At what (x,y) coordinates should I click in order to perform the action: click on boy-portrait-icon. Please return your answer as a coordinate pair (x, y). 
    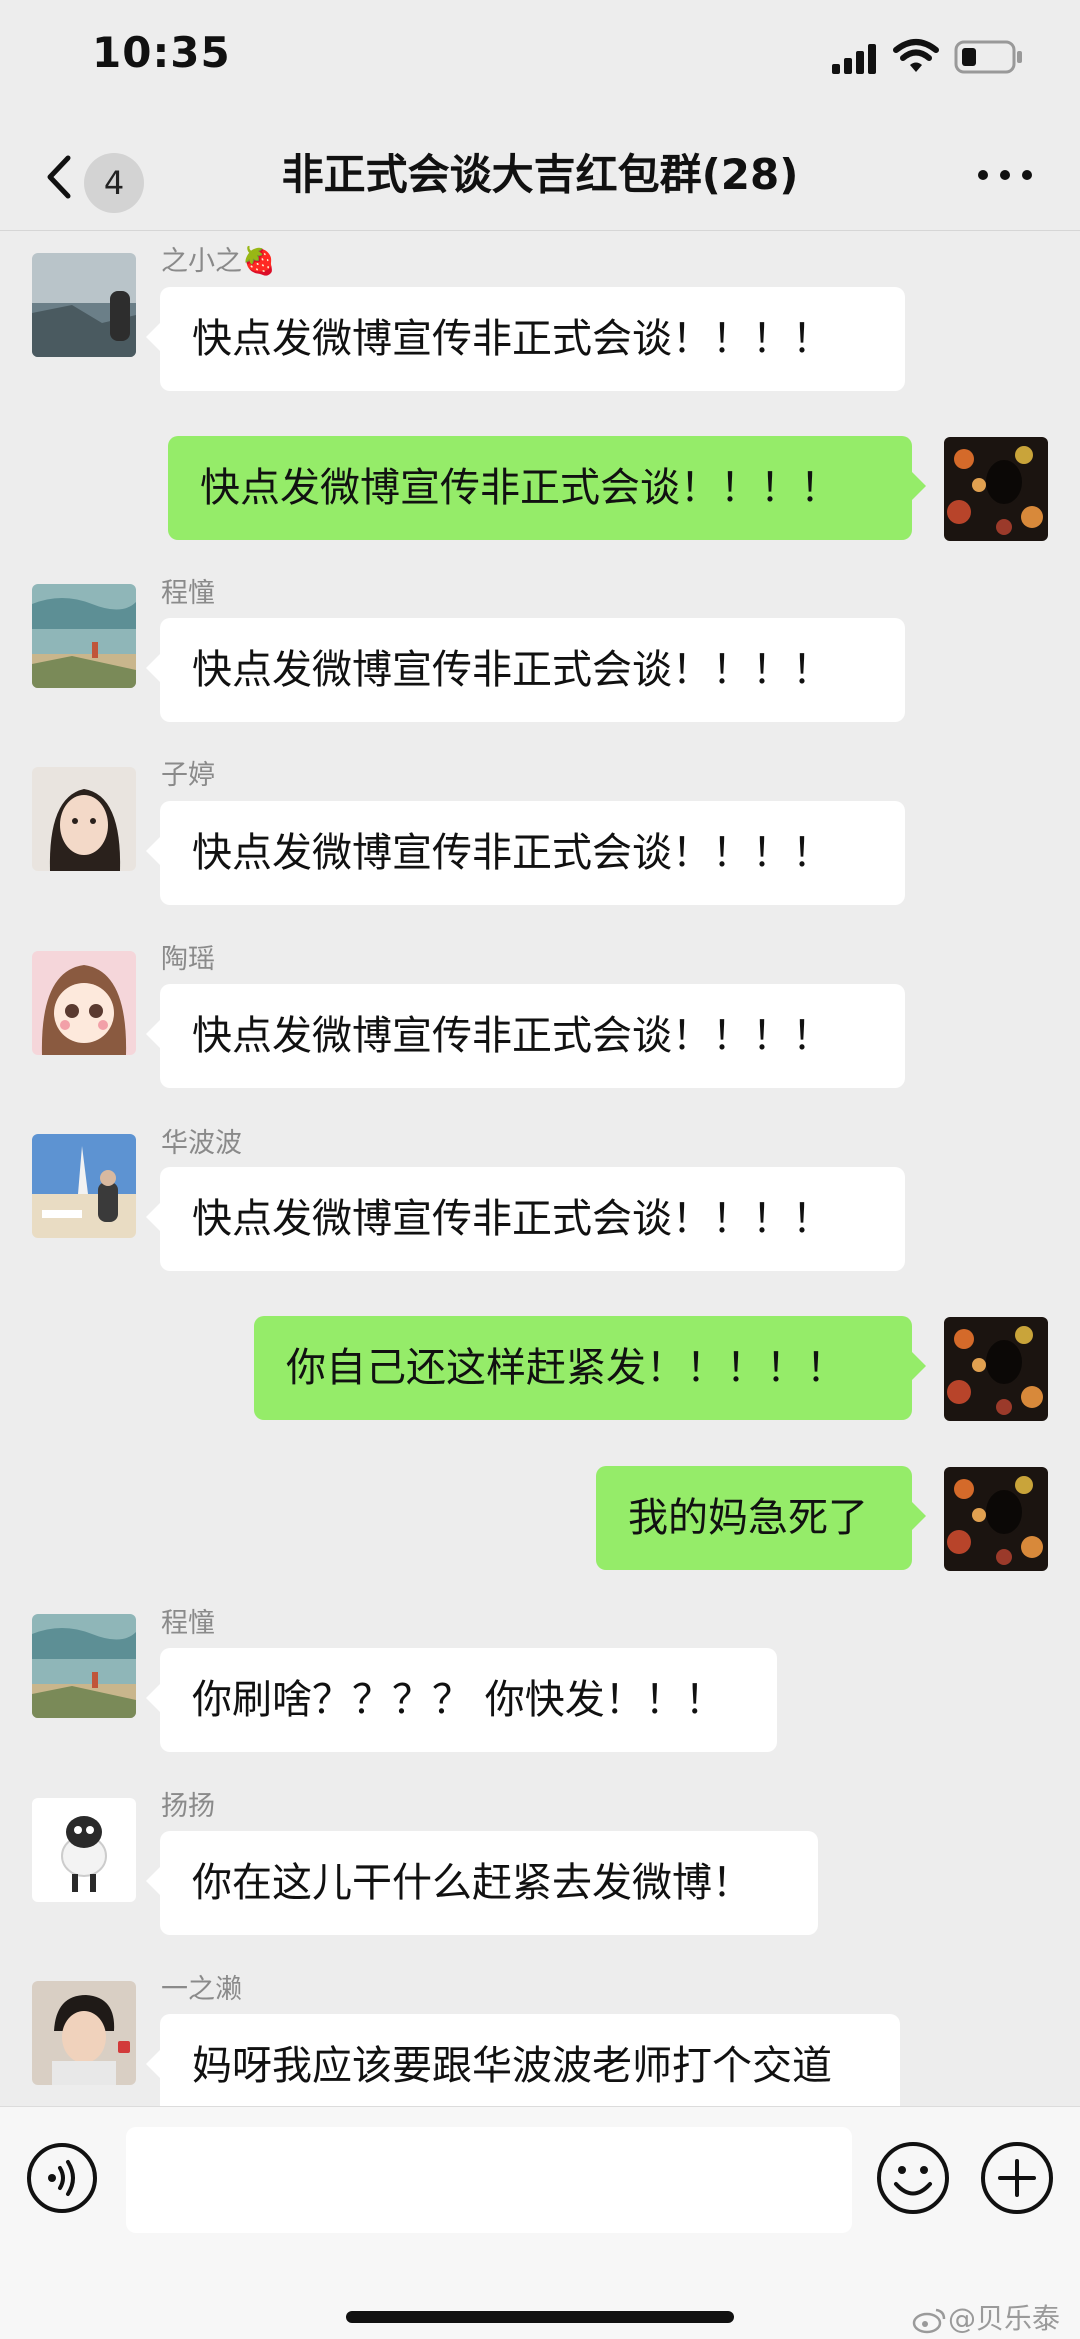
    Looking at the image, I should click on (84, 2033).